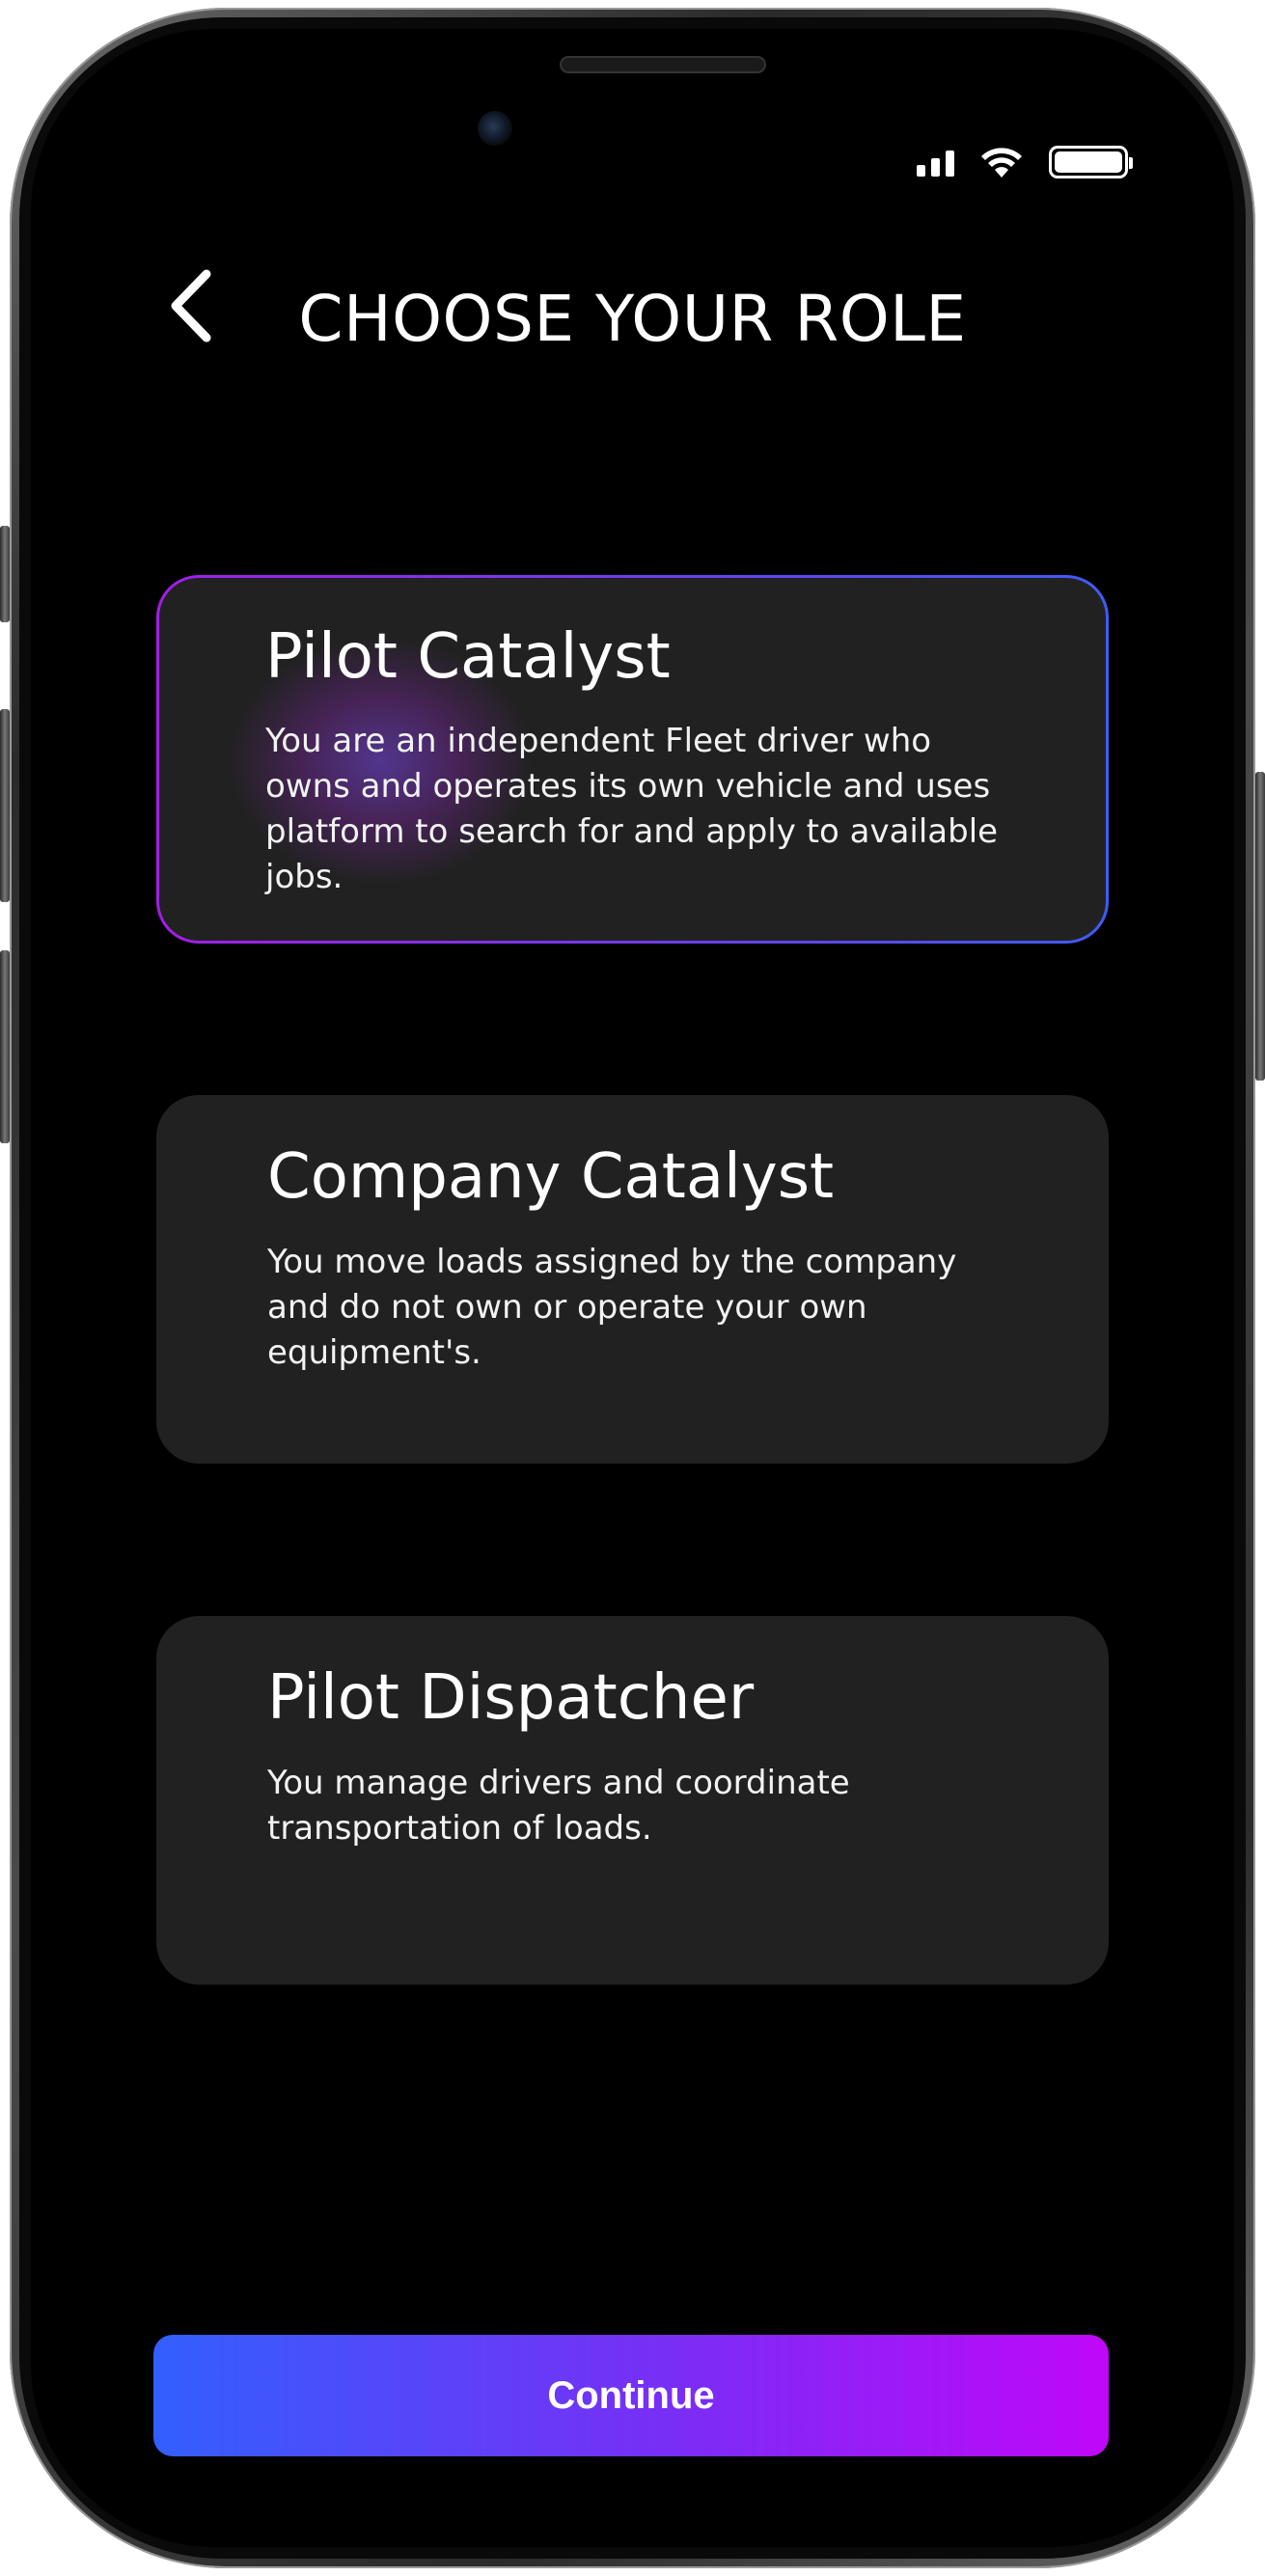  Describe the element at coordinates (551, 1177) in the screenshot. I see `role-title: Company Catalyst` at that location.